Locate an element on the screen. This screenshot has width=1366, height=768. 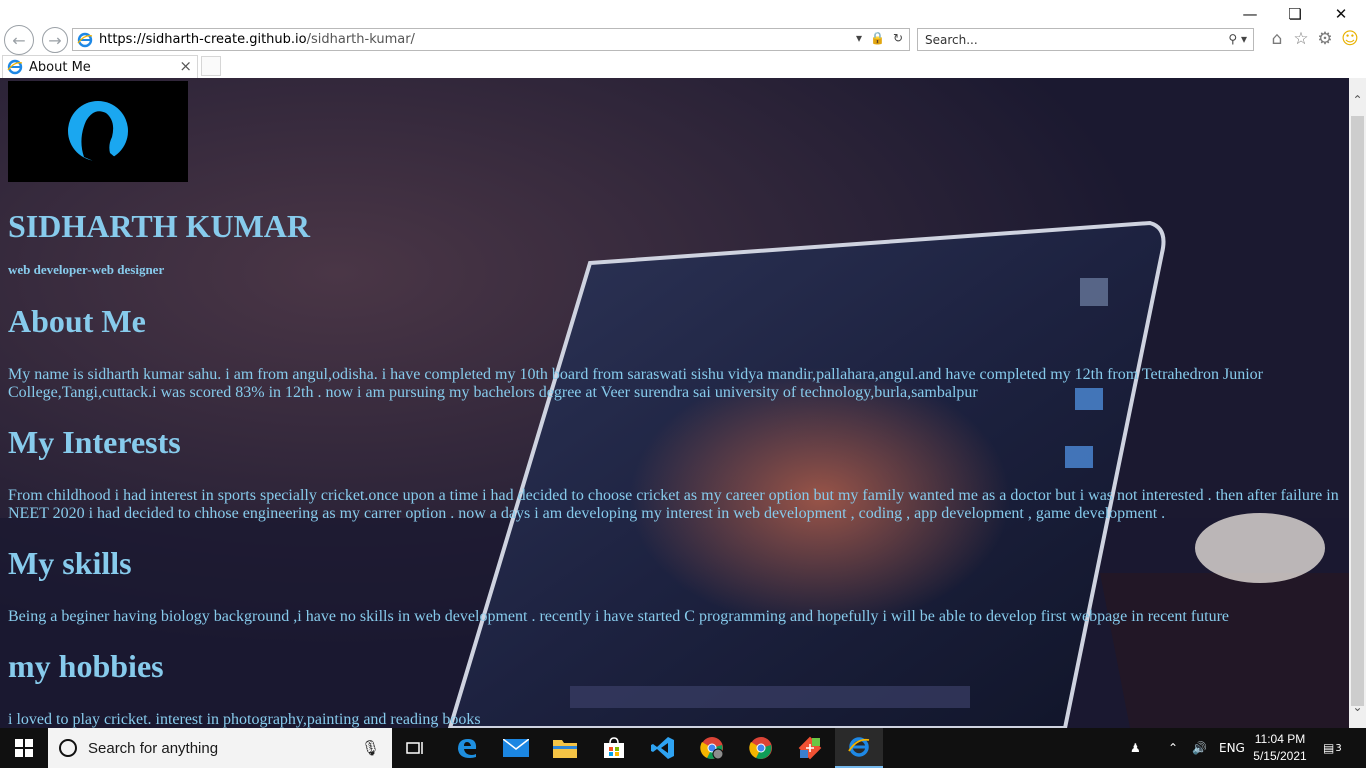
taskbar-app-chrome-profile is located at coordinates (712, 748).